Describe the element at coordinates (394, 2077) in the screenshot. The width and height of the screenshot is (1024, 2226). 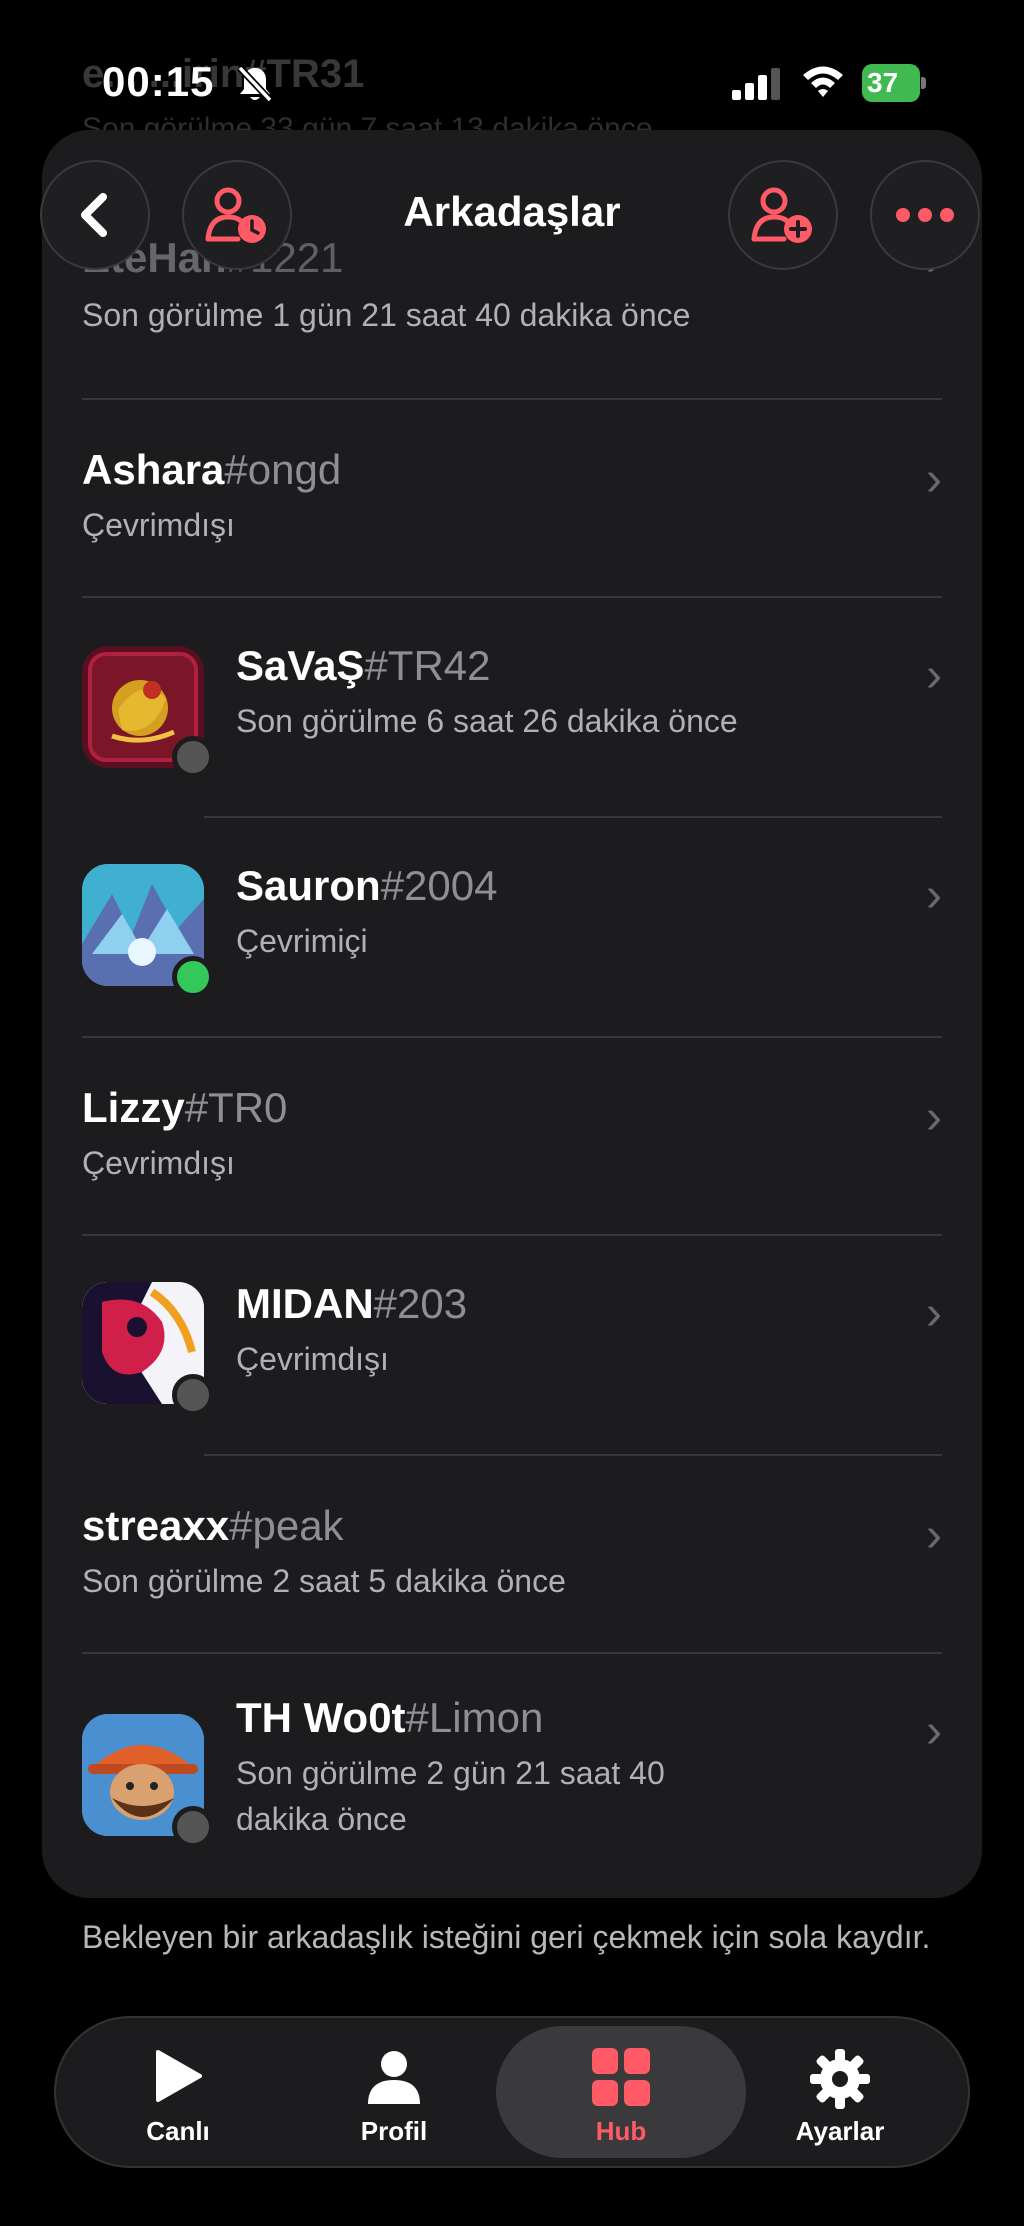
I see `person-icon` at that location.